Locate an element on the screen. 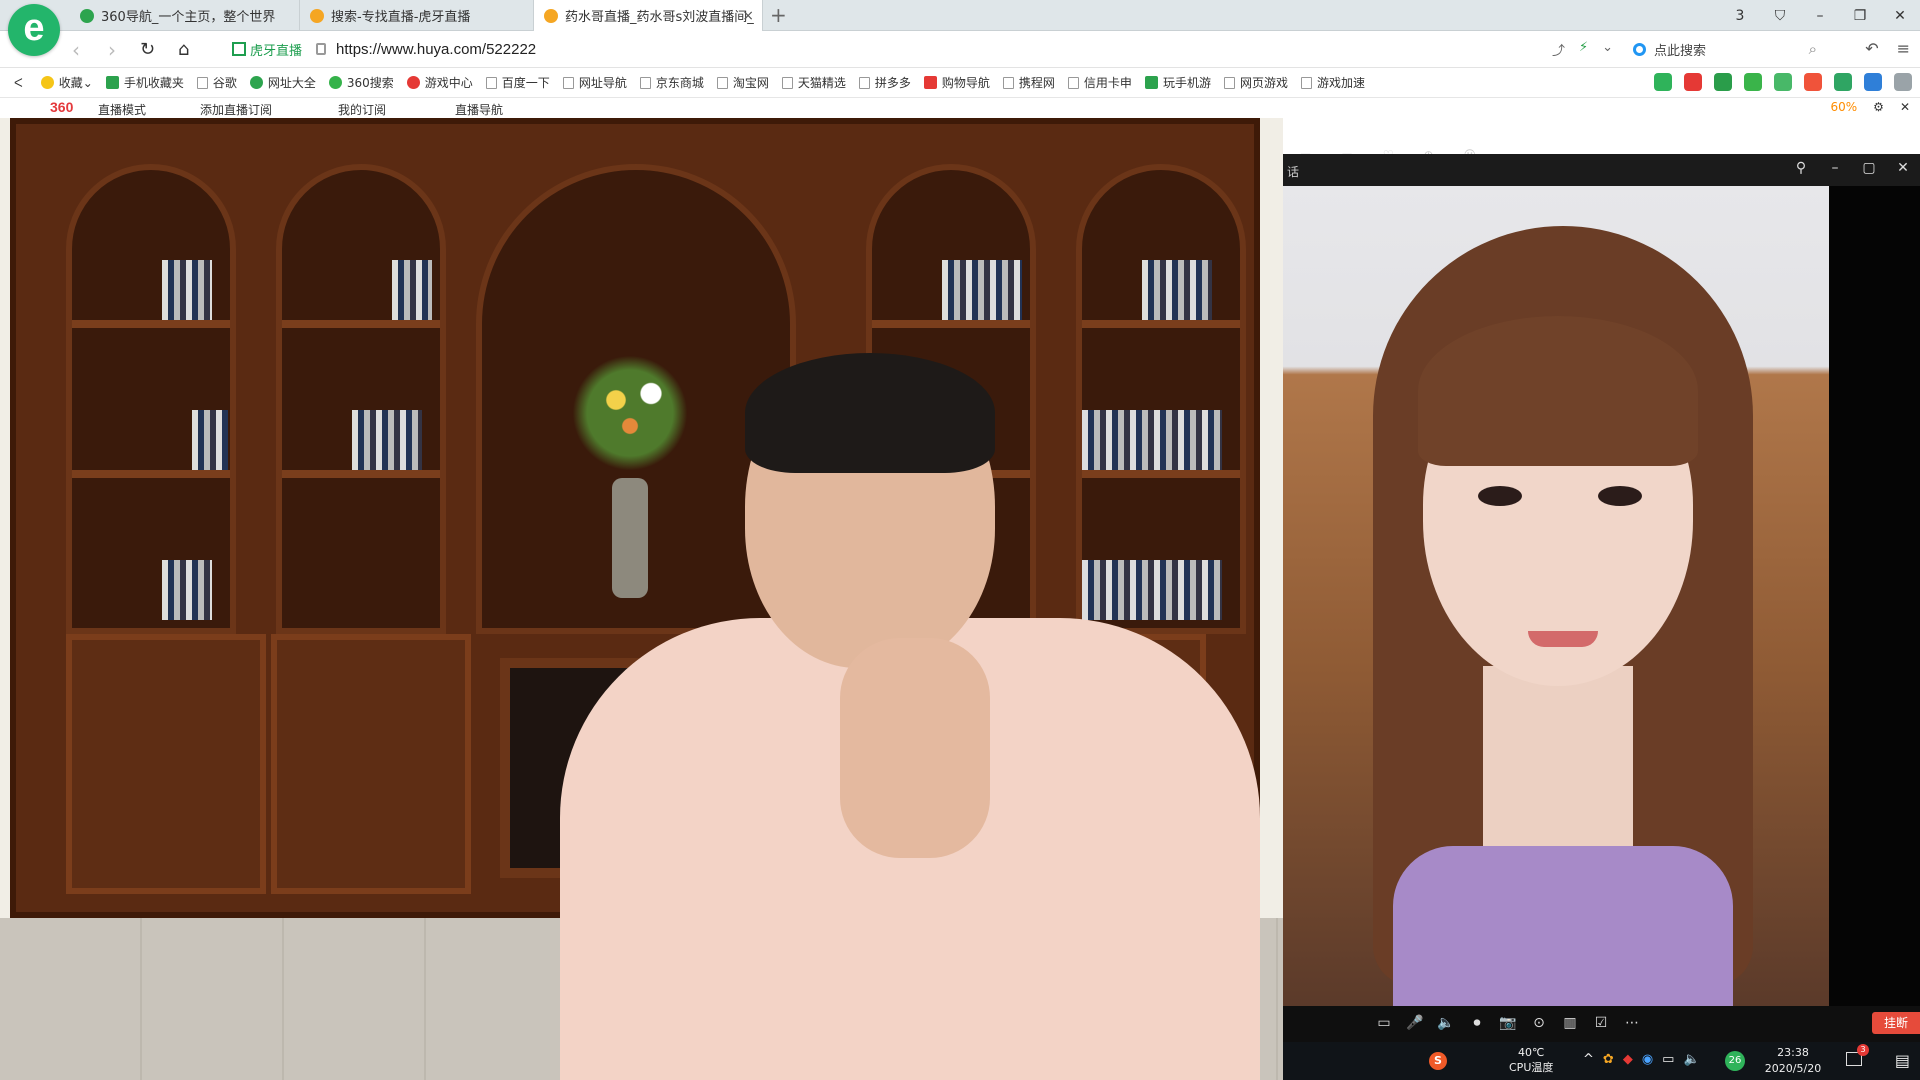 Image resolution: width=1920 pixels, height=1080 pixels. bookmark-web-games: 网页游戏 is located at coordinates (1255, 82).